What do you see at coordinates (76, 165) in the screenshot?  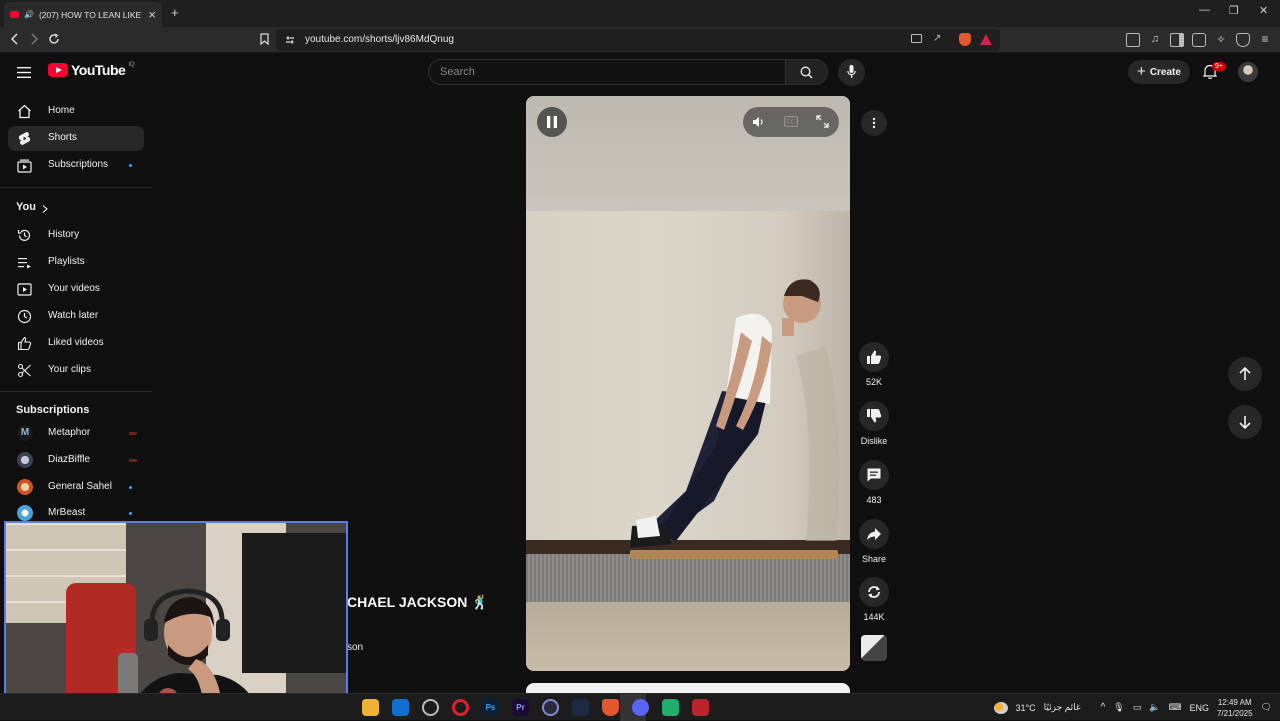 I see `sidebar-item-subscriptions: Subscriptions` at bounding box center [76, 165].